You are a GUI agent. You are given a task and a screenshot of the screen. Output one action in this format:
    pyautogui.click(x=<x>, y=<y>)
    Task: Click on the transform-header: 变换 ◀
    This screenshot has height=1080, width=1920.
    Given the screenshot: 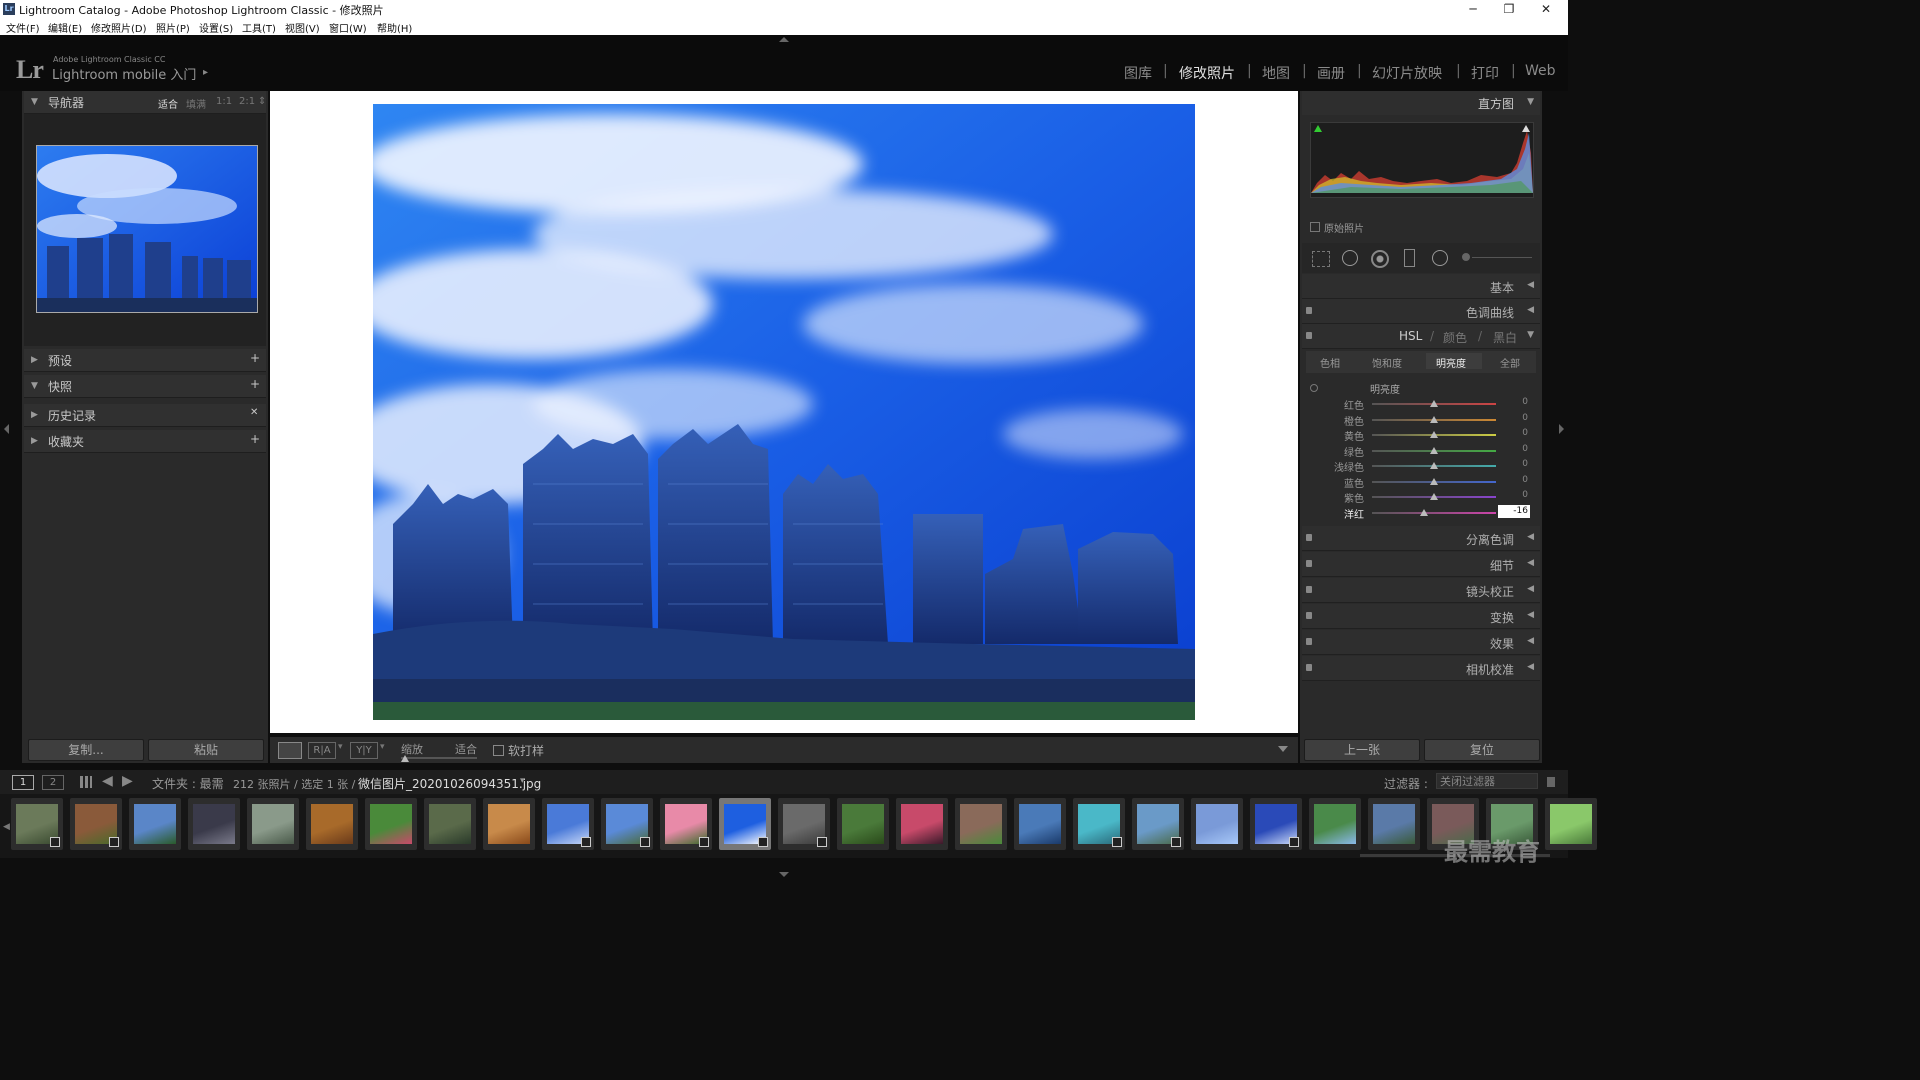 What is the action you would take?
    pyautogui.click(x=1421, y=616)
    